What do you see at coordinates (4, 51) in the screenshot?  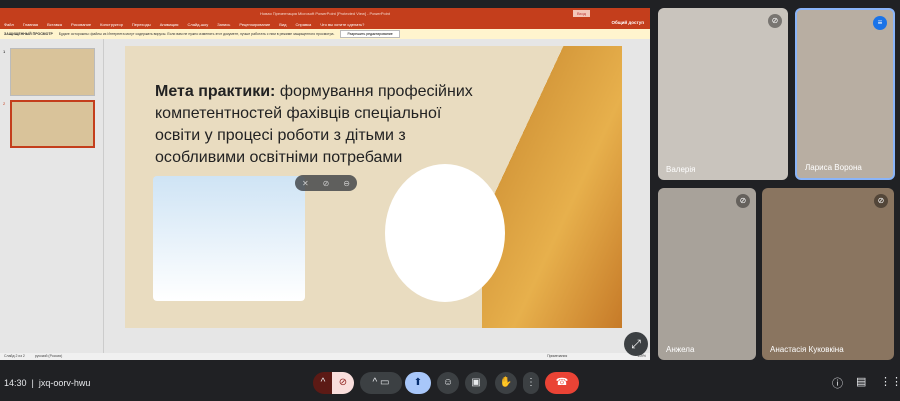 I see `thumb-number: 1` at bounding box center [4, 51].